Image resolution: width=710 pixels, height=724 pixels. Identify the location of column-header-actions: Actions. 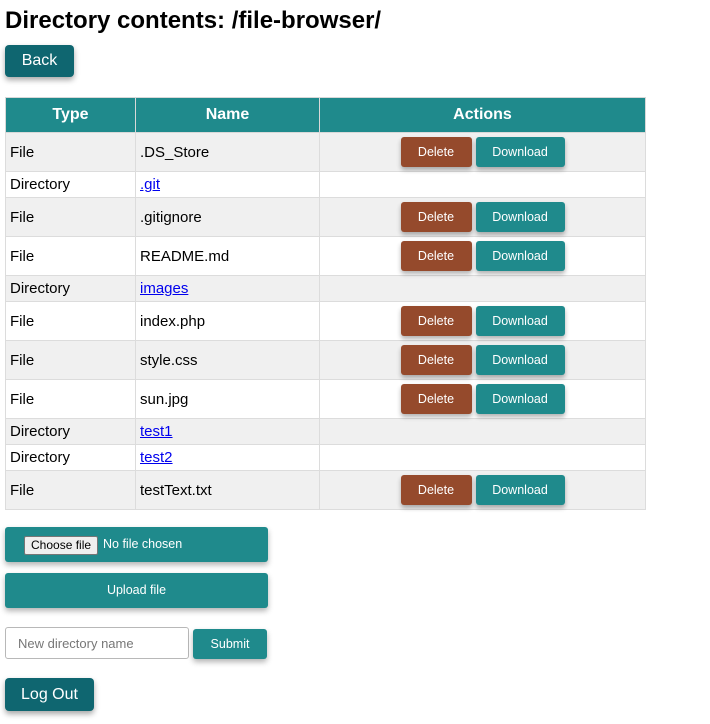
(482, 115).